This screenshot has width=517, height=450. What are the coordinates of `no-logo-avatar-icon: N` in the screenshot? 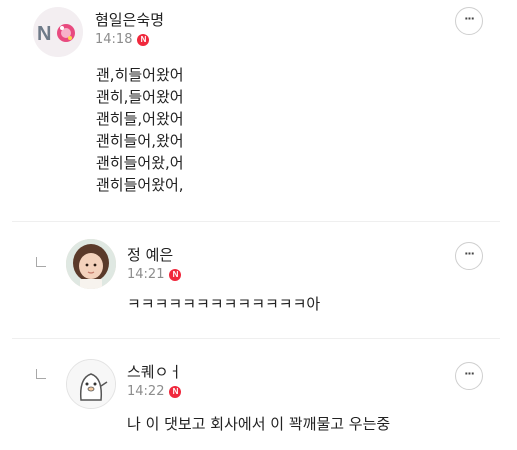 It's located at (58, 32).